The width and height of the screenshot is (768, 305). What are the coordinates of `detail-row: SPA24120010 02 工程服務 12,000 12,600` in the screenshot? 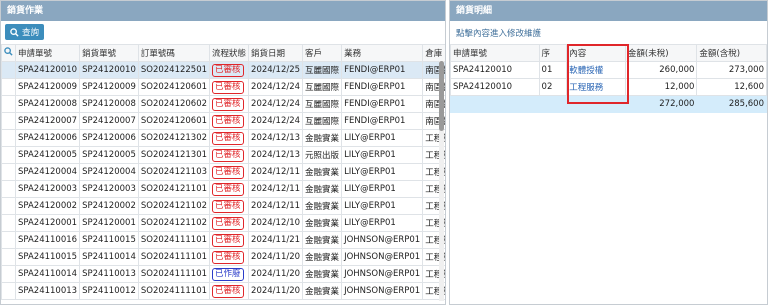 It's located at (608, 87).